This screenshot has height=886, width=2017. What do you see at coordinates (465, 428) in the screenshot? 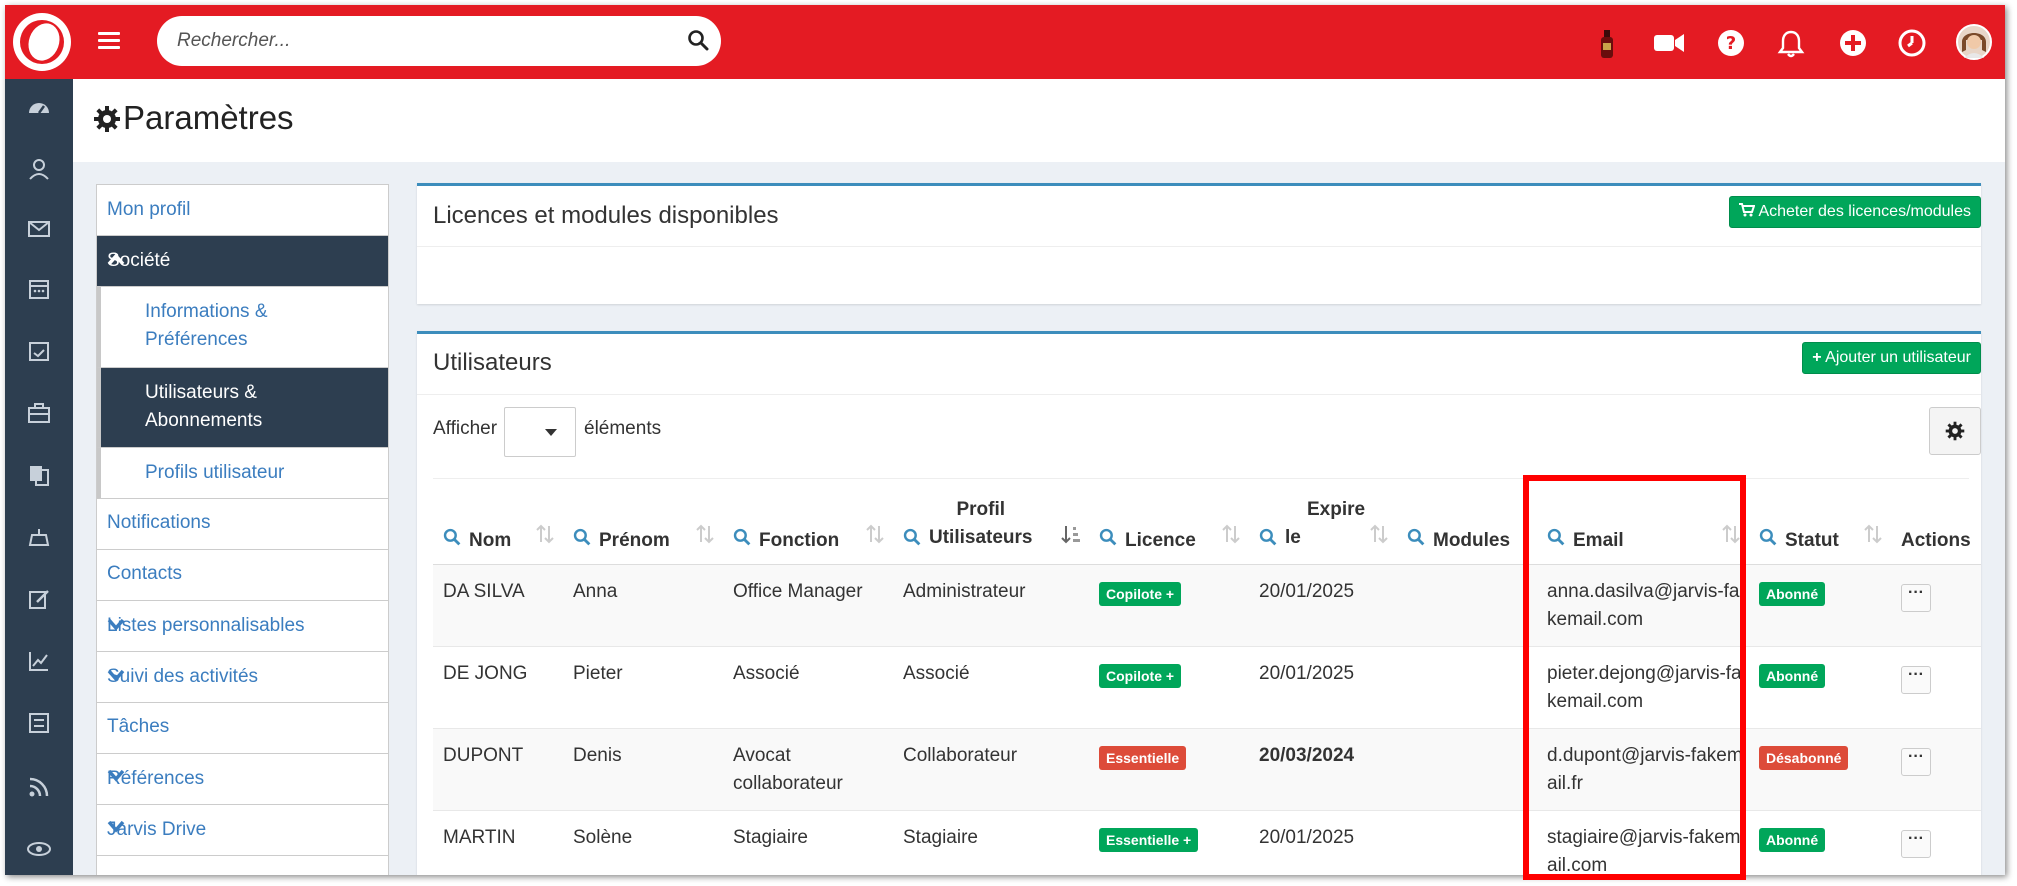
I see `show-label: Afficher` at bounding box center [465, 428].